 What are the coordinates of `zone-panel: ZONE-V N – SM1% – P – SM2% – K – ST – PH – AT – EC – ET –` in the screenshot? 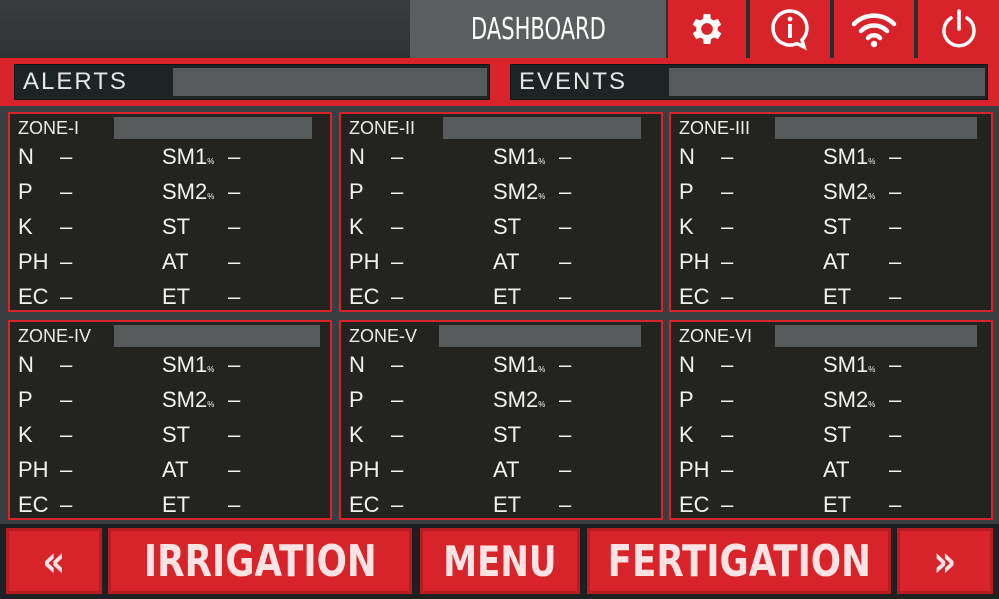 It's located at (501, 420).